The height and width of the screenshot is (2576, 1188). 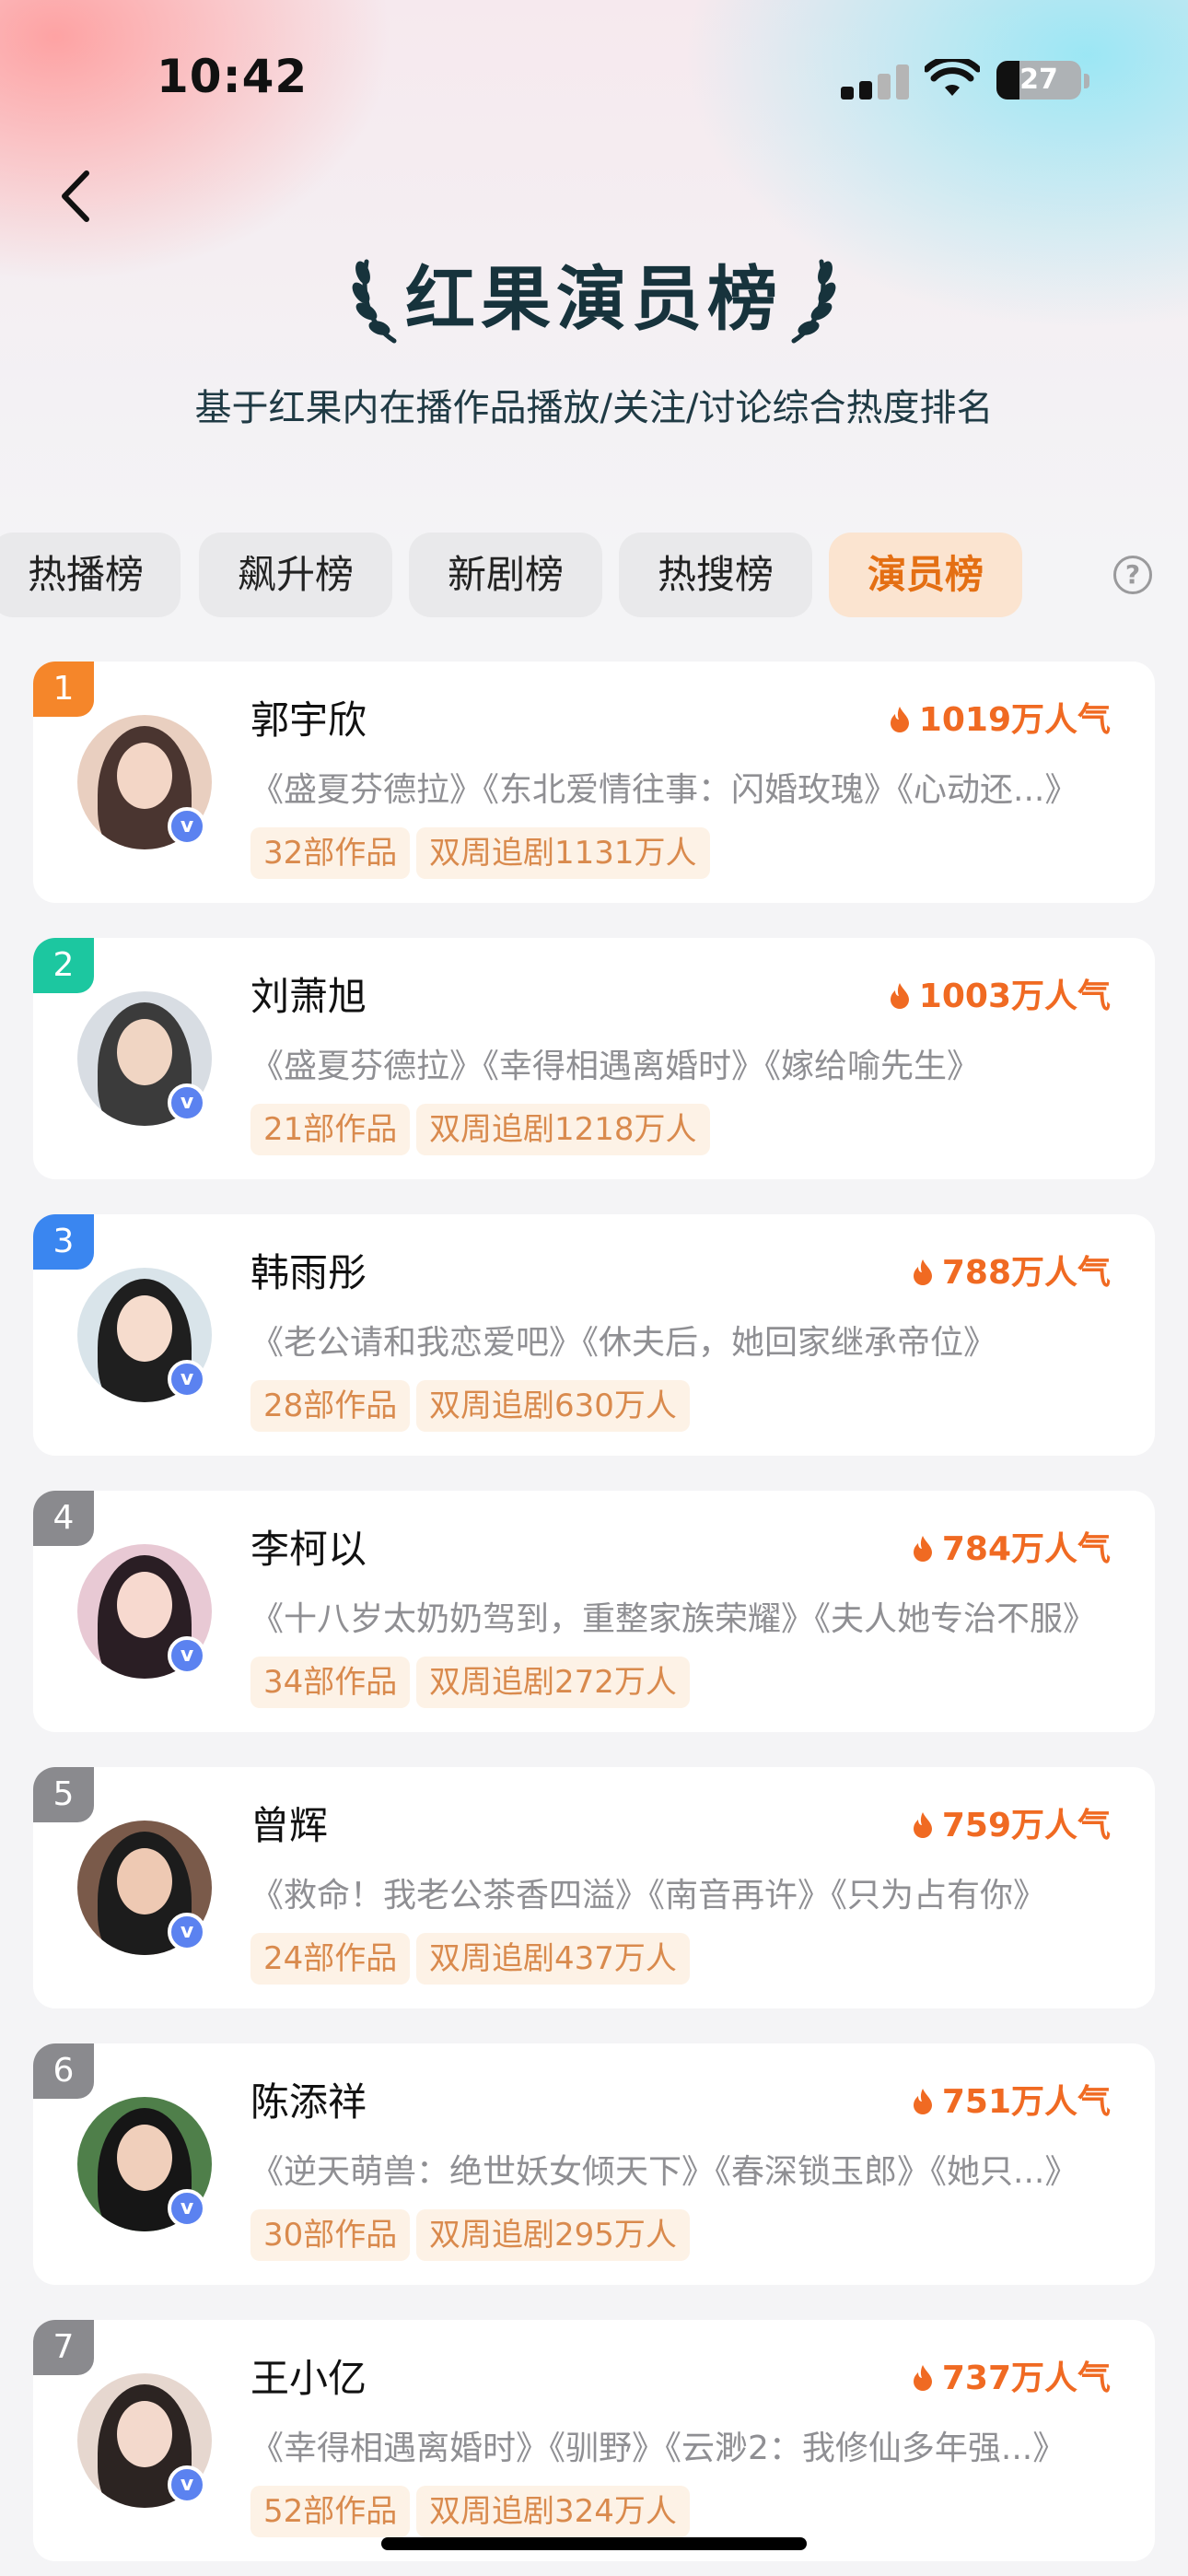 What do you see at coordinates (1086, 81) in the screenshot?
I see `battery-tip` at bounding box center [1086, 81].